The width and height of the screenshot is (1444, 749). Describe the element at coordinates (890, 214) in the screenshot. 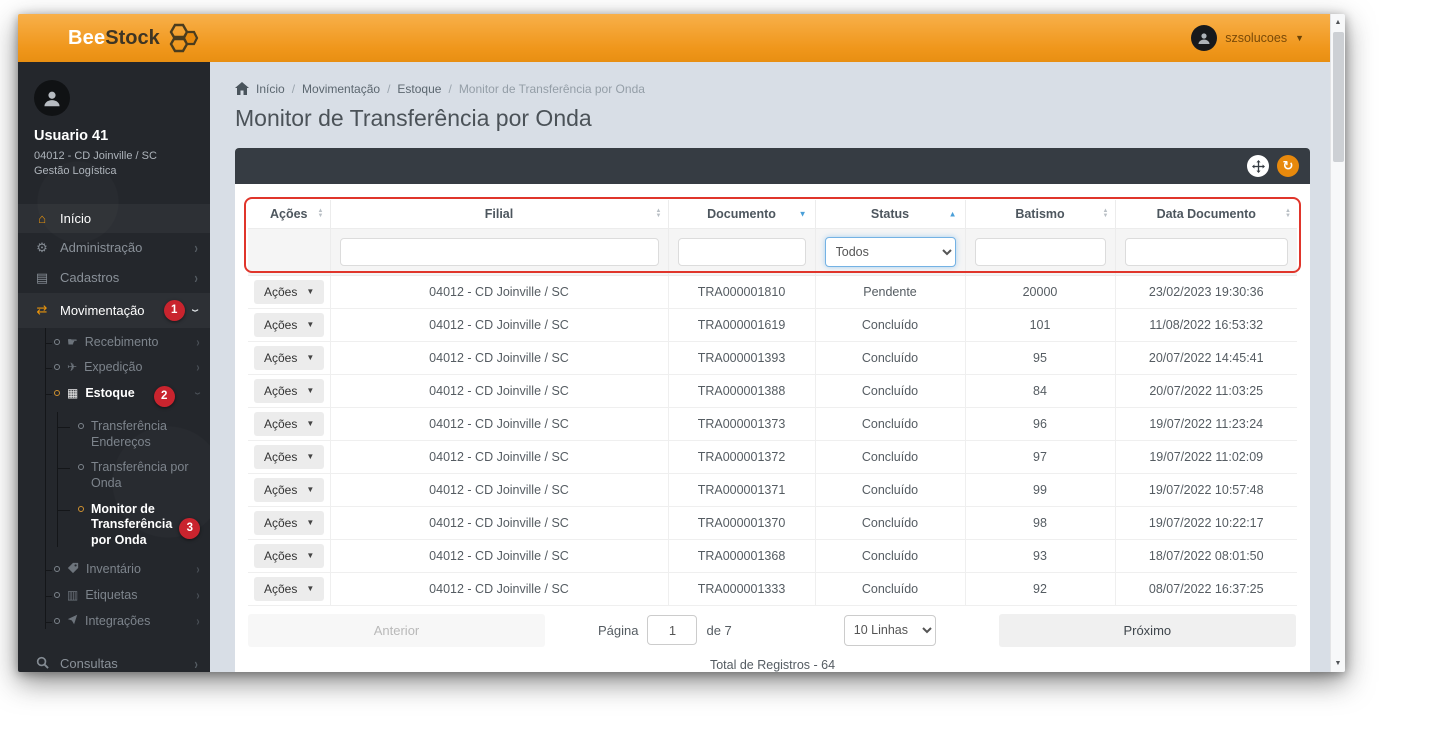

I see `column-header-status: Status ▲` at that location.